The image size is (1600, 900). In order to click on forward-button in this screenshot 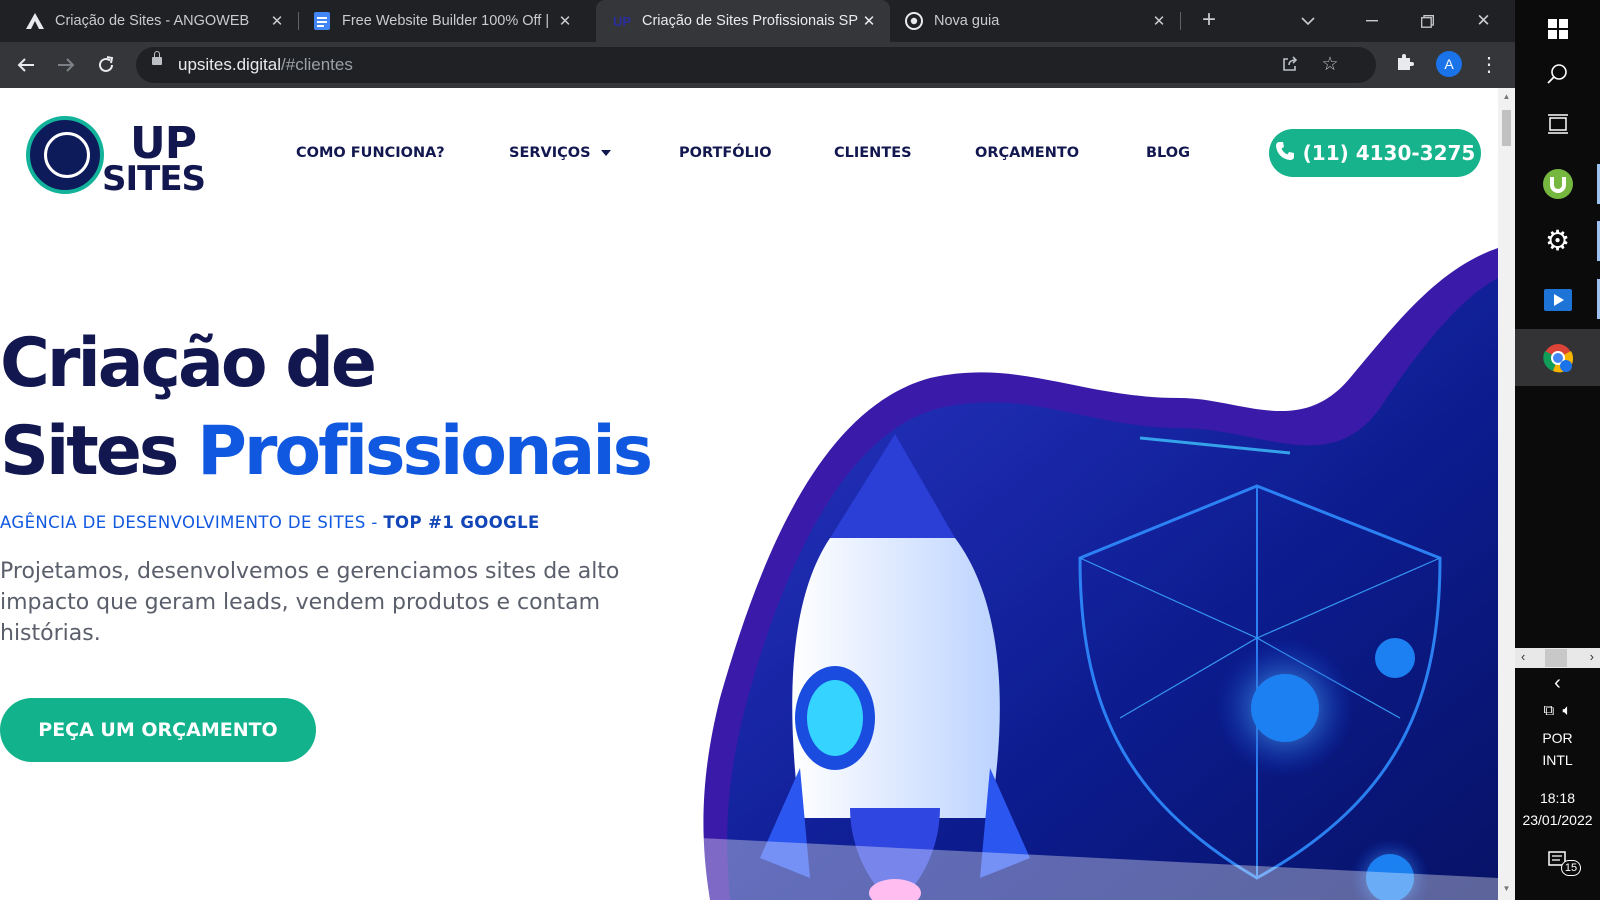, I will do `click(66, 65)`.